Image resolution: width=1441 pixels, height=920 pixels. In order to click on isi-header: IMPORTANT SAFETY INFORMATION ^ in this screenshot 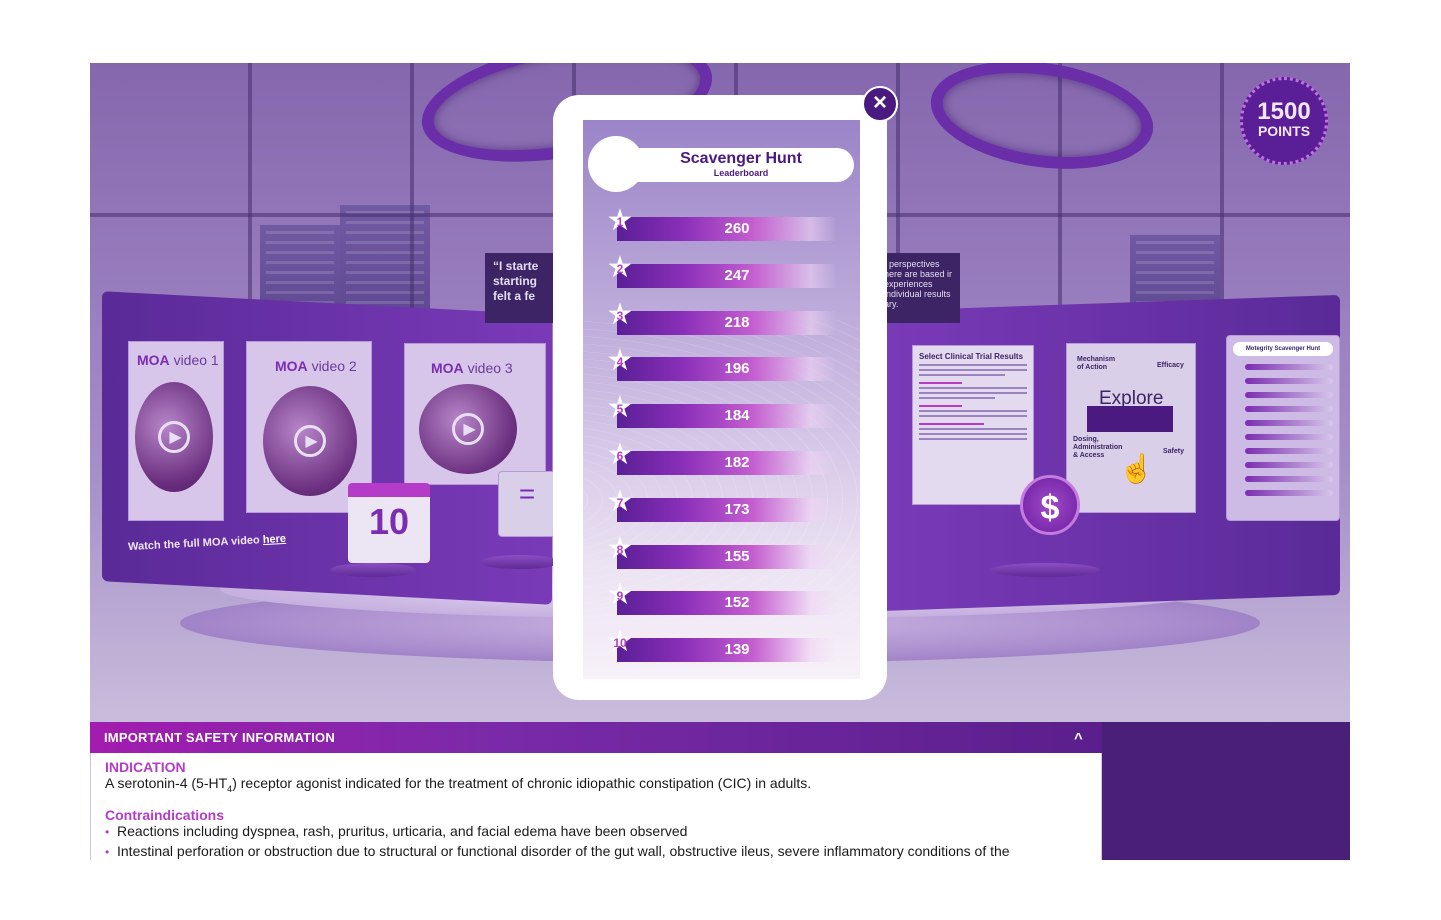, I will do `click(596, 737)`.